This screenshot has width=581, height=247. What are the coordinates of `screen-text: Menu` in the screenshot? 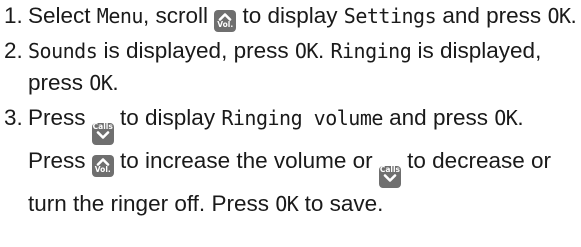 It's located at (120, 16).